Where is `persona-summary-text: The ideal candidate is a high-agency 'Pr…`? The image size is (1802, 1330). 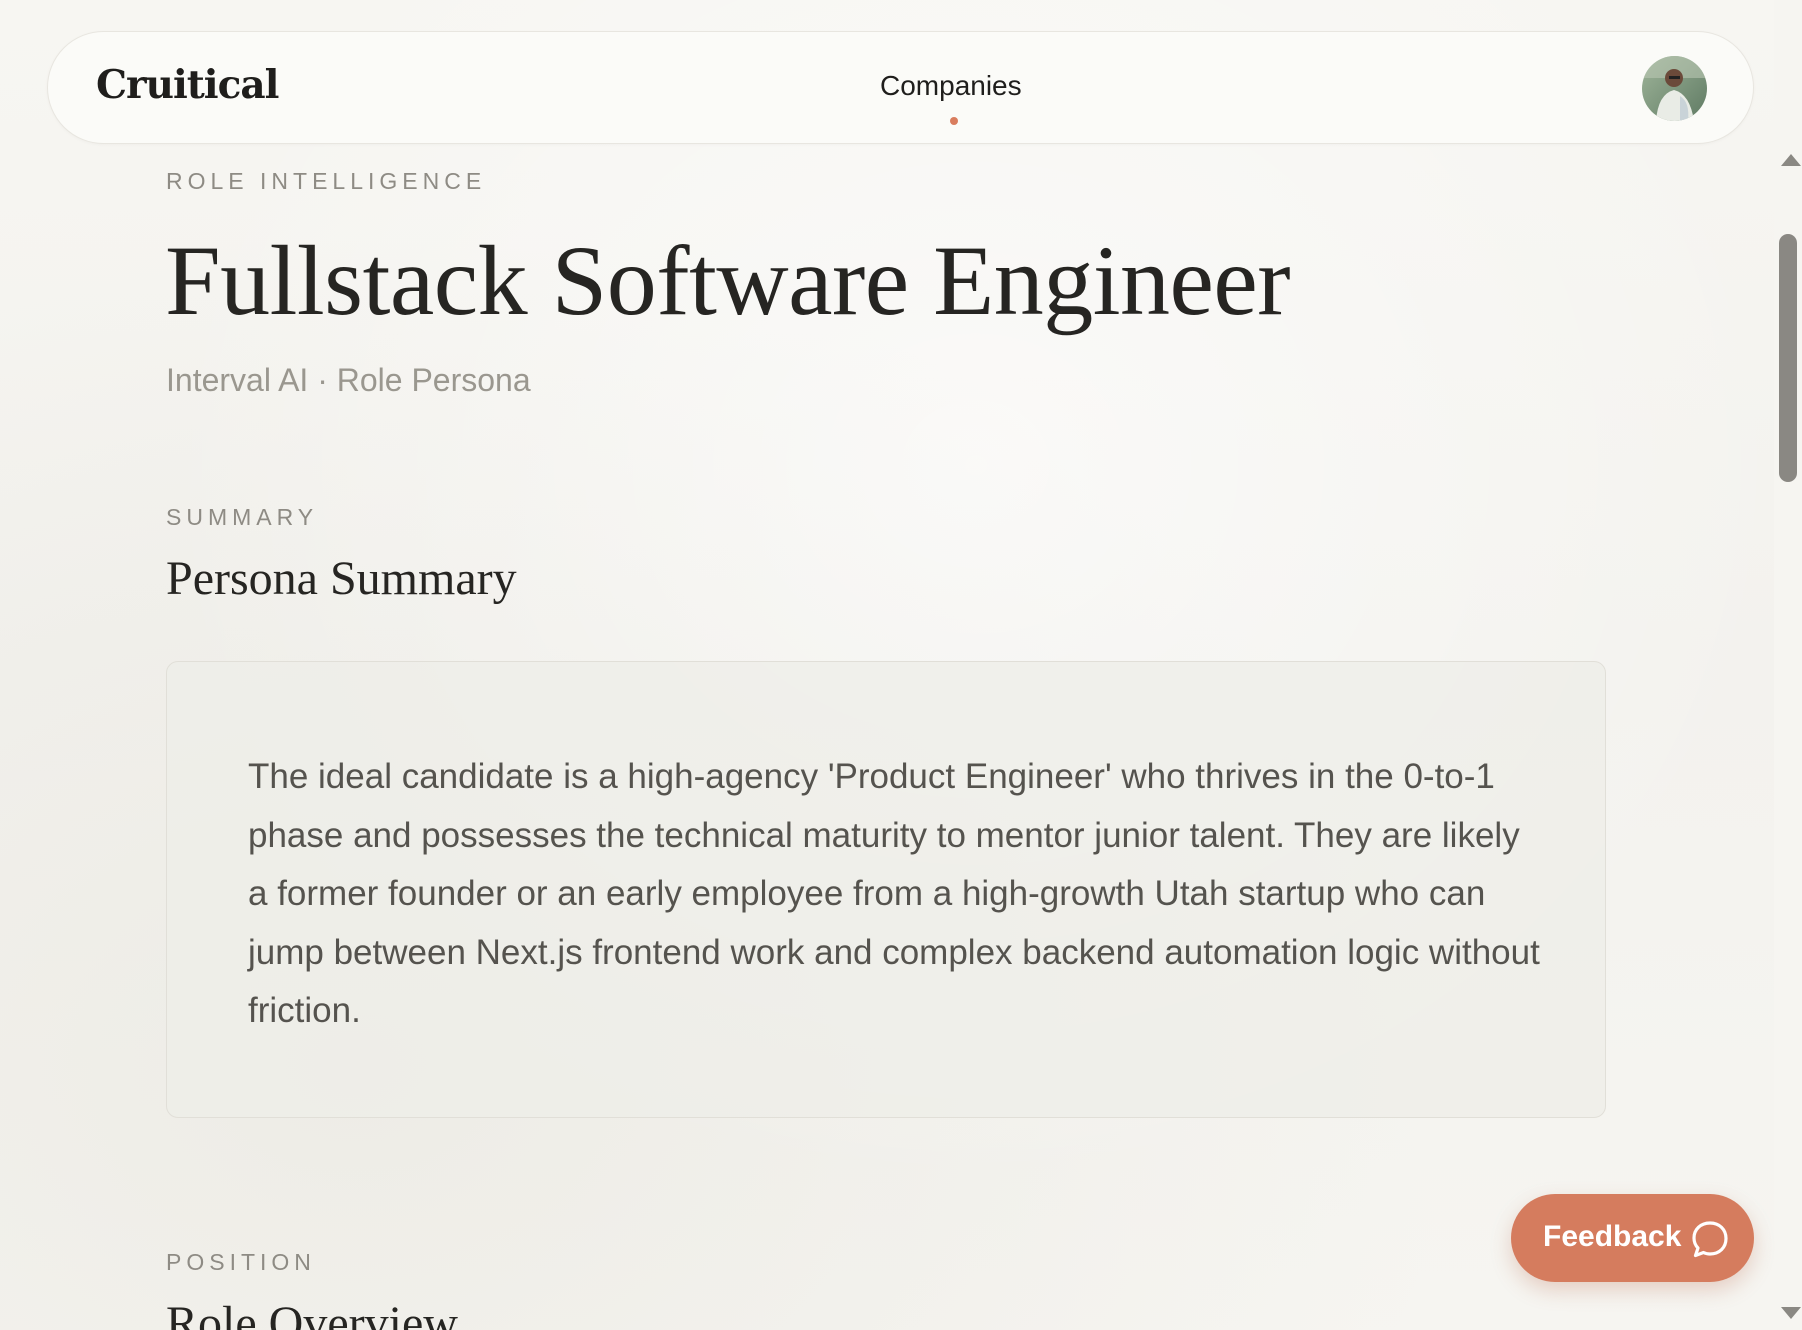 persona-summary-text: The ideal candidate is a high-agency 'Pr… is located at coordinates (894, 893).